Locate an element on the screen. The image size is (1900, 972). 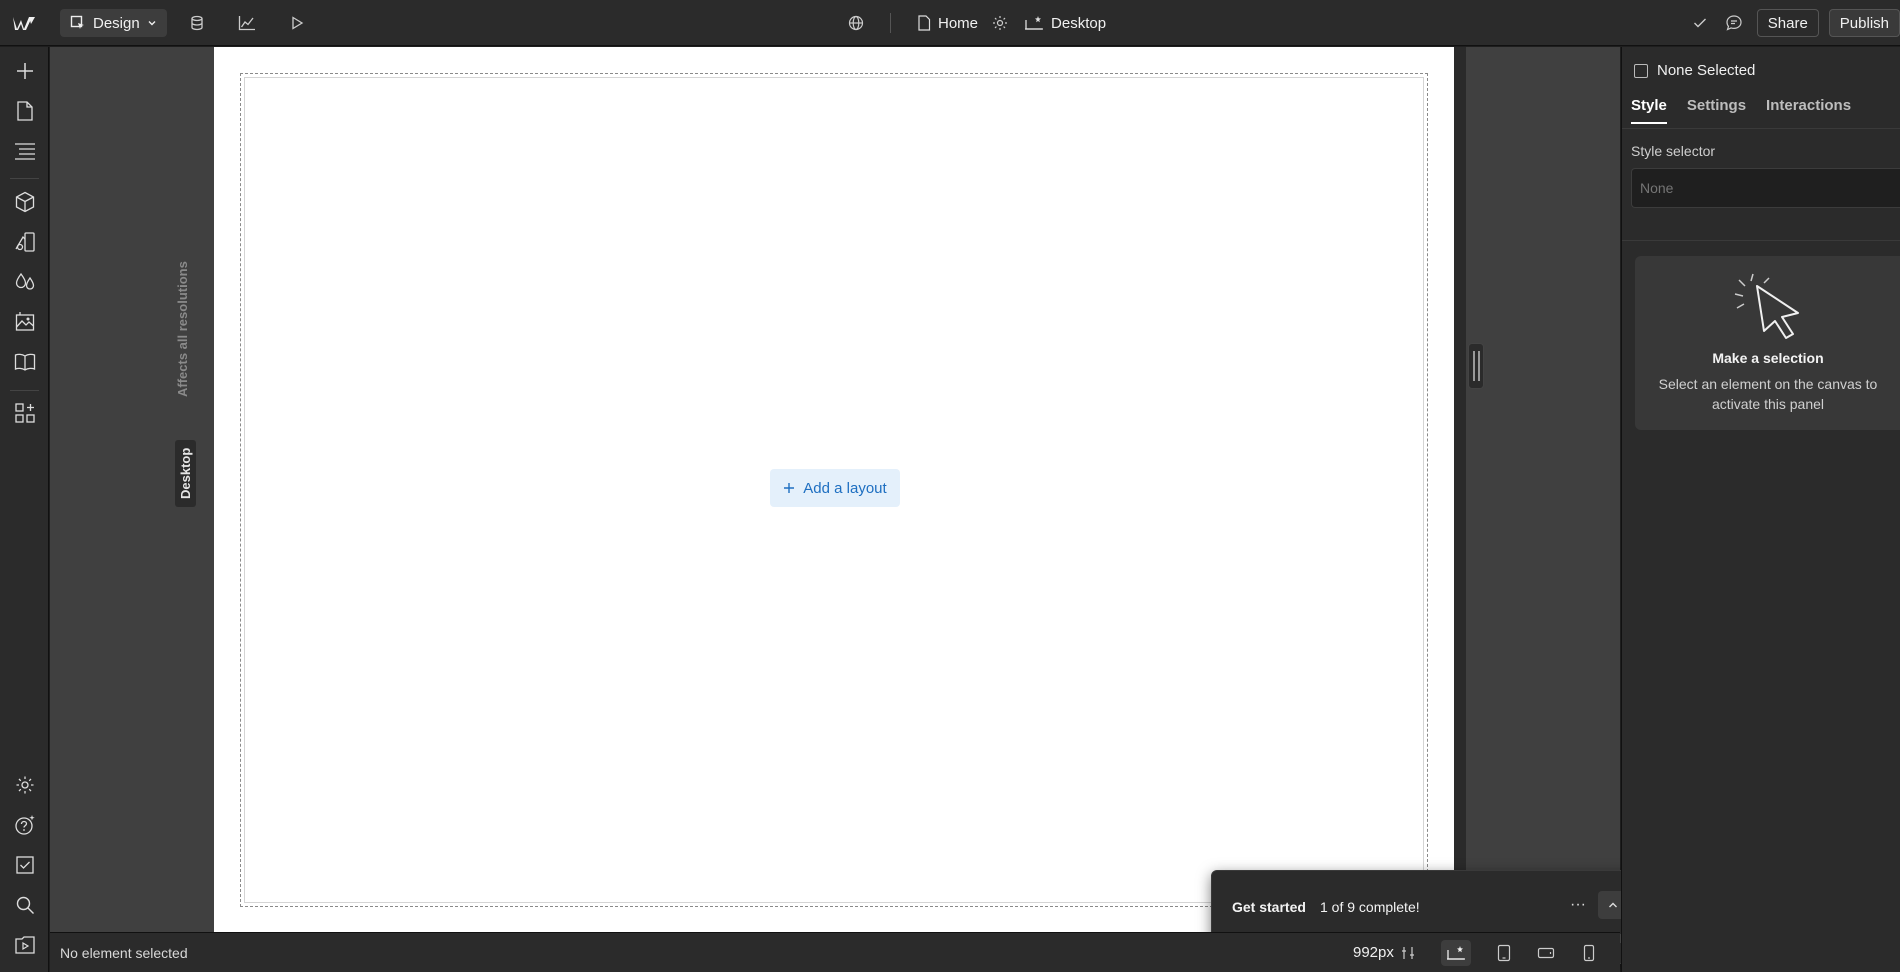
more-options-icon: ··· is located at coordinates (1578, 905).